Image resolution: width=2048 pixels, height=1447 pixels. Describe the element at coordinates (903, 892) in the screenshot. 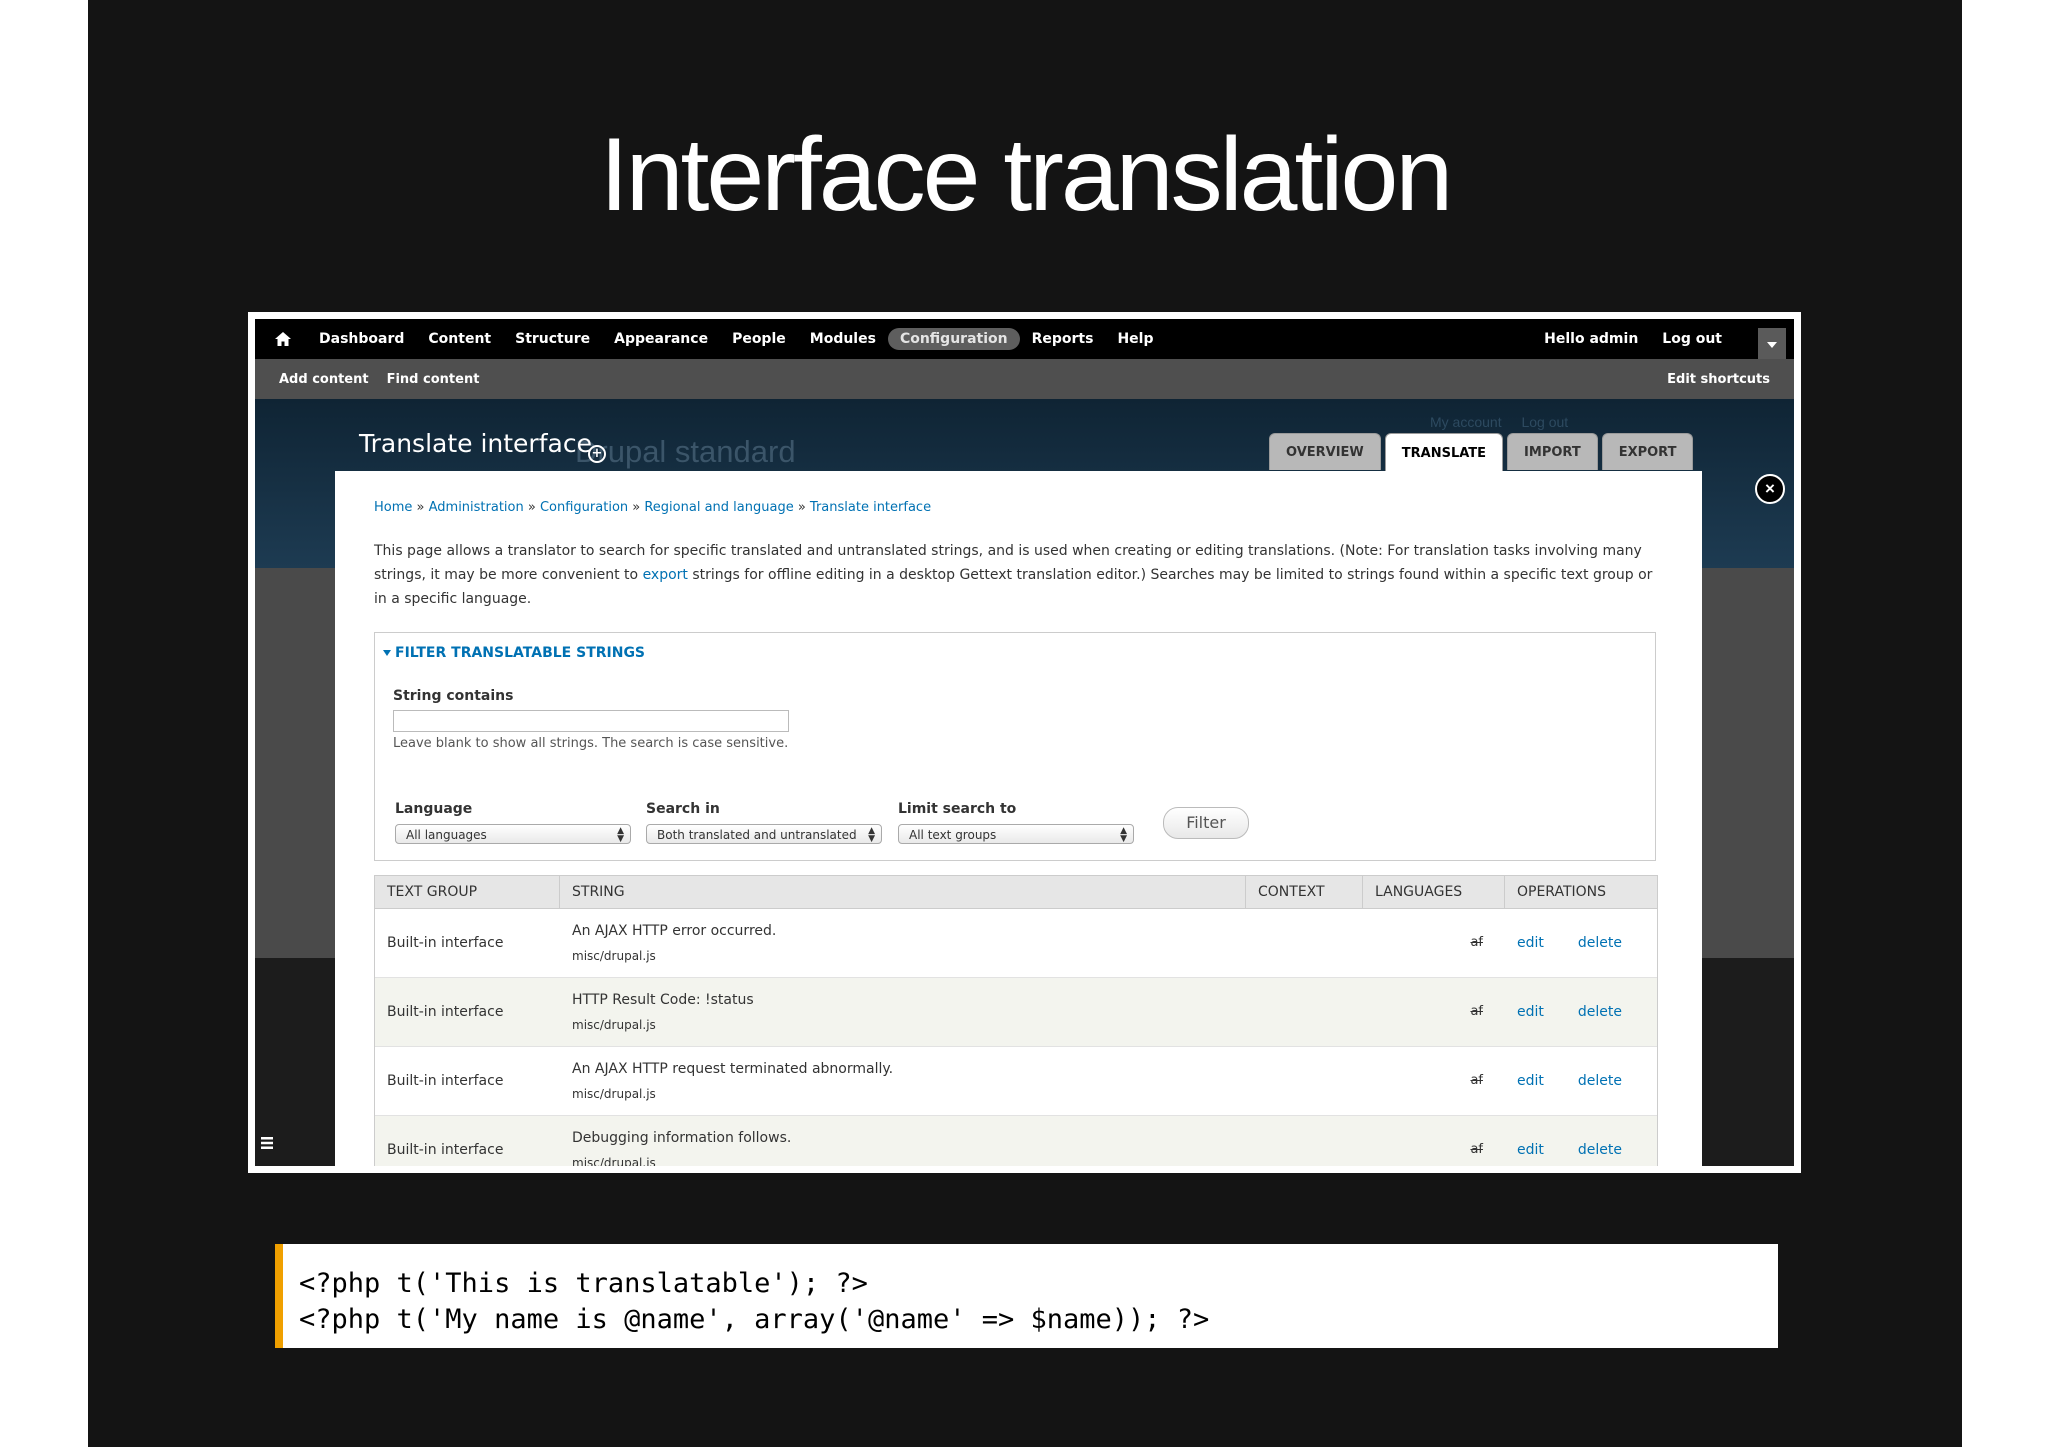

I see `th-string: STRING` at that location.